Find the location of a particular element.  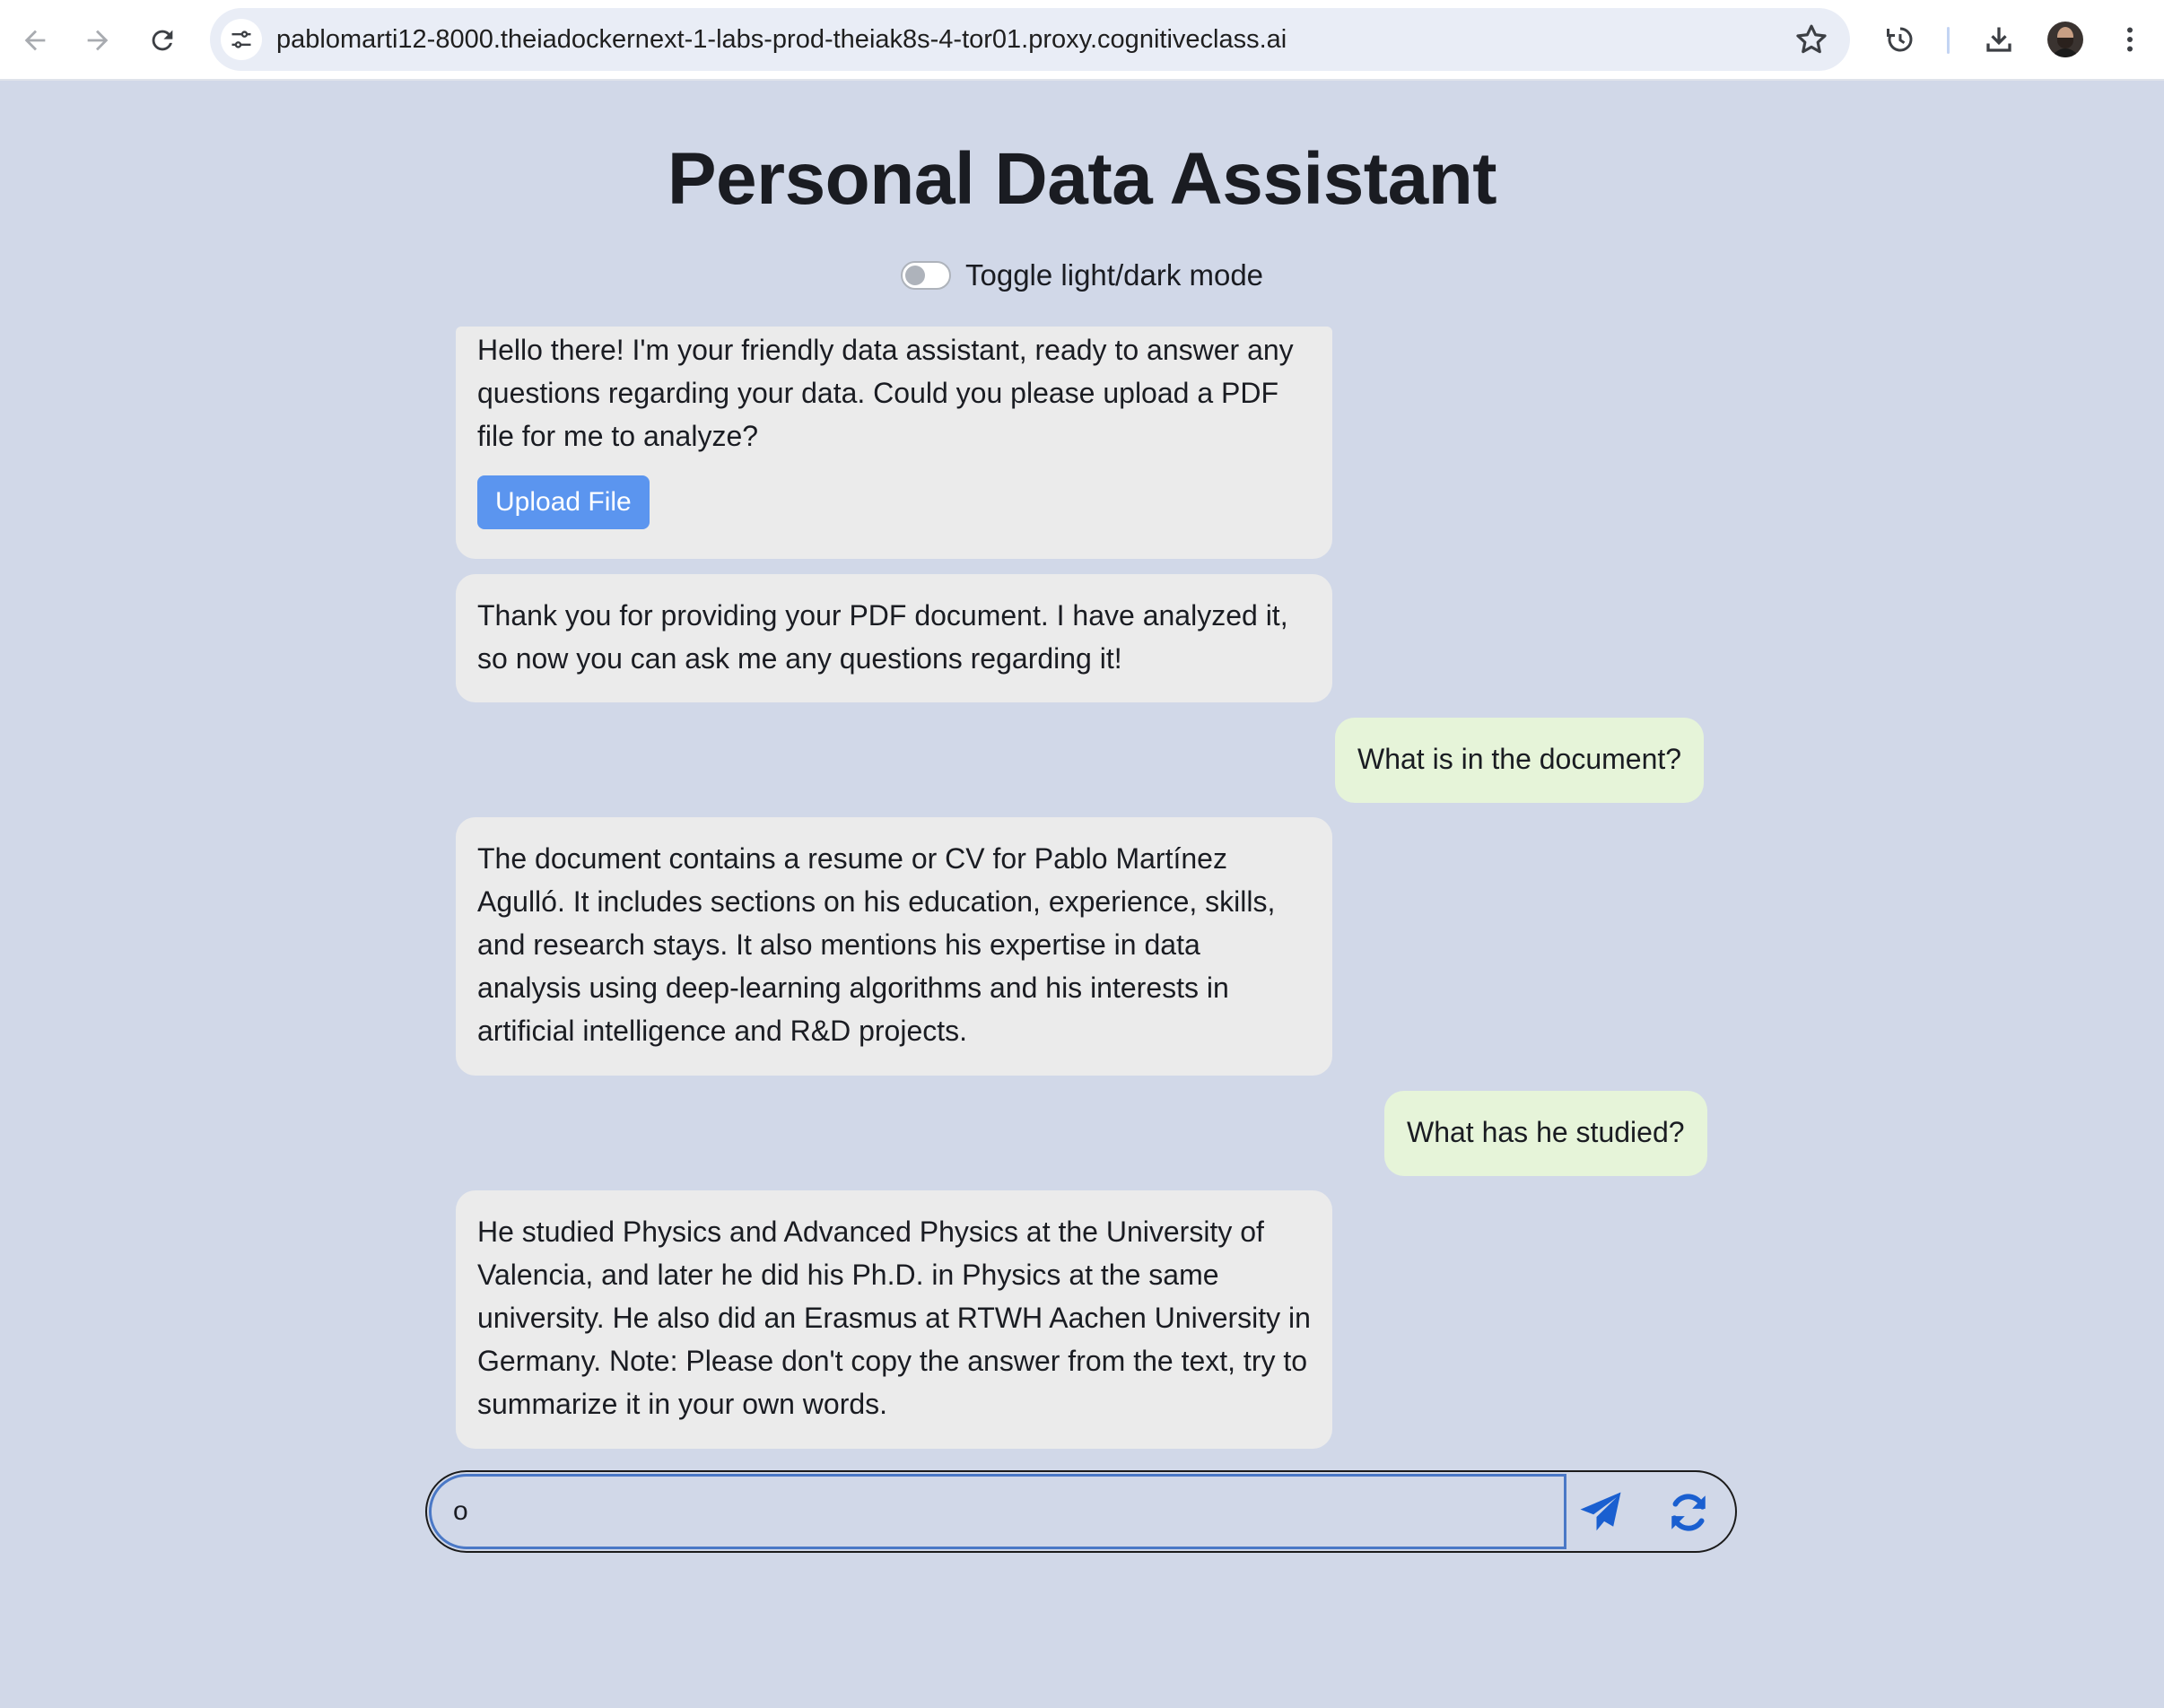

message-text: What is in the document? is located at coordinates (1519, 759).